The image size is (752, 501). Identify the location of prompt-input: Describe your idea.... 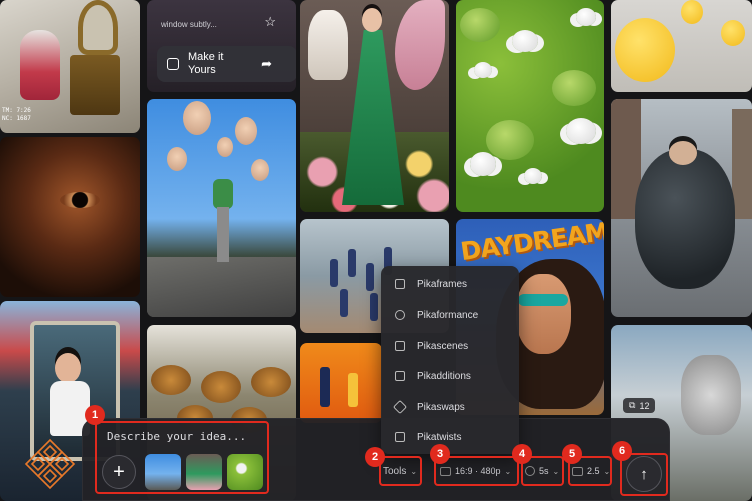
(176, 436).